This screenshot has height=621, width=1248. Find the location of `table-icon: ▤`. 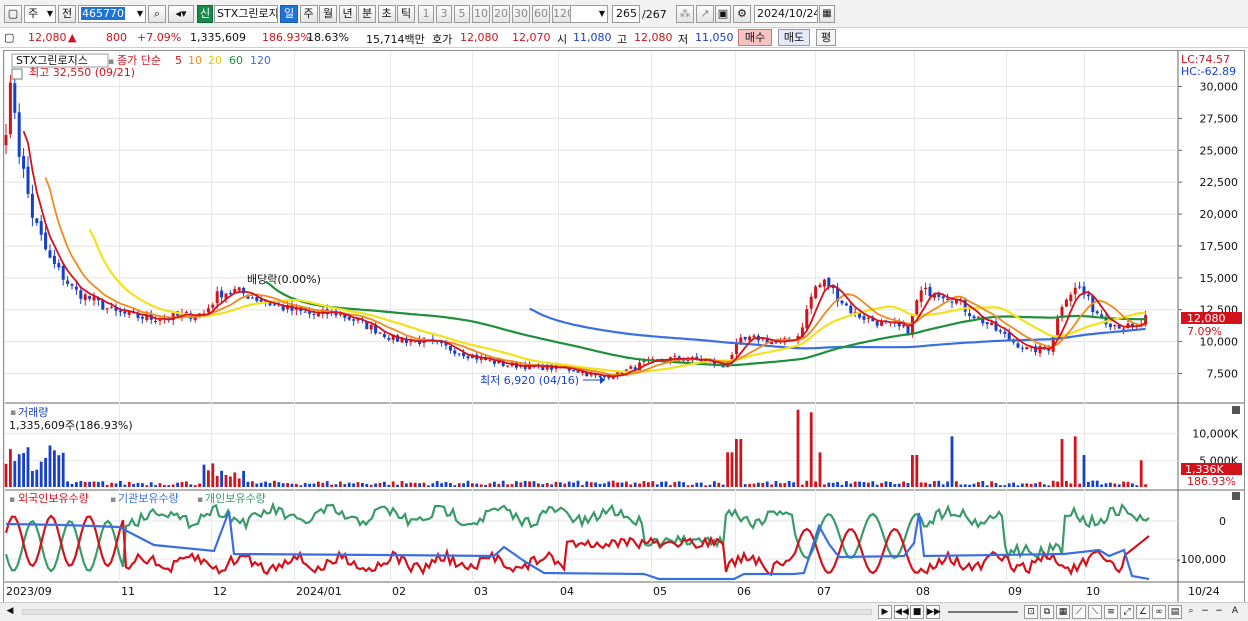

table-icon: ▤ is located at coordinates (1175, 612).